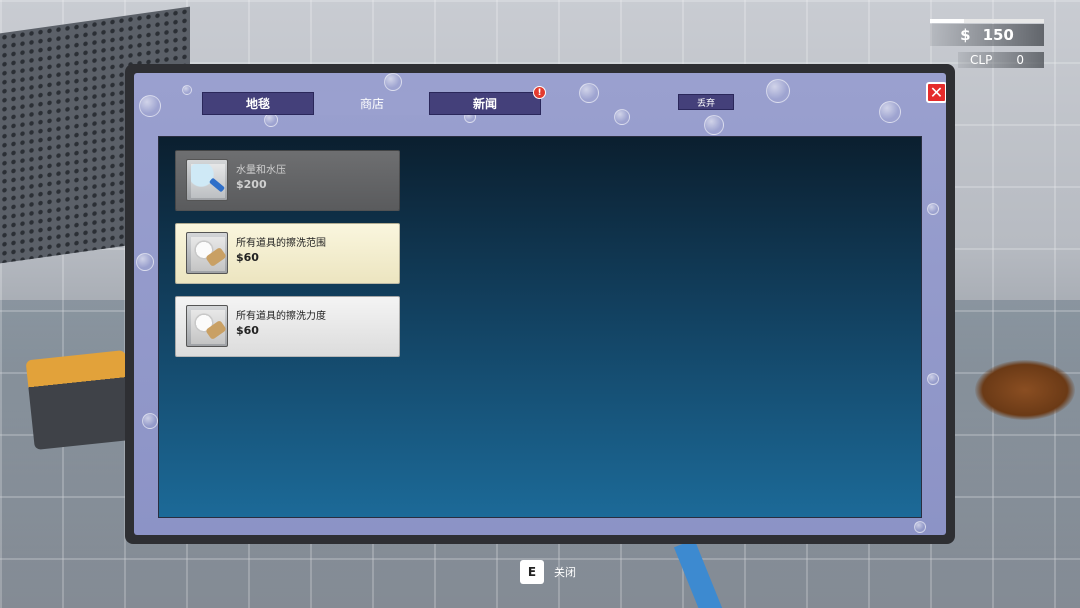 The height and width of the screenshot is (608, 1080). What do you see at coordinates (965, 35) in the screenshot?
I see `currency-symbol: $` at bounding box center [965, 35].